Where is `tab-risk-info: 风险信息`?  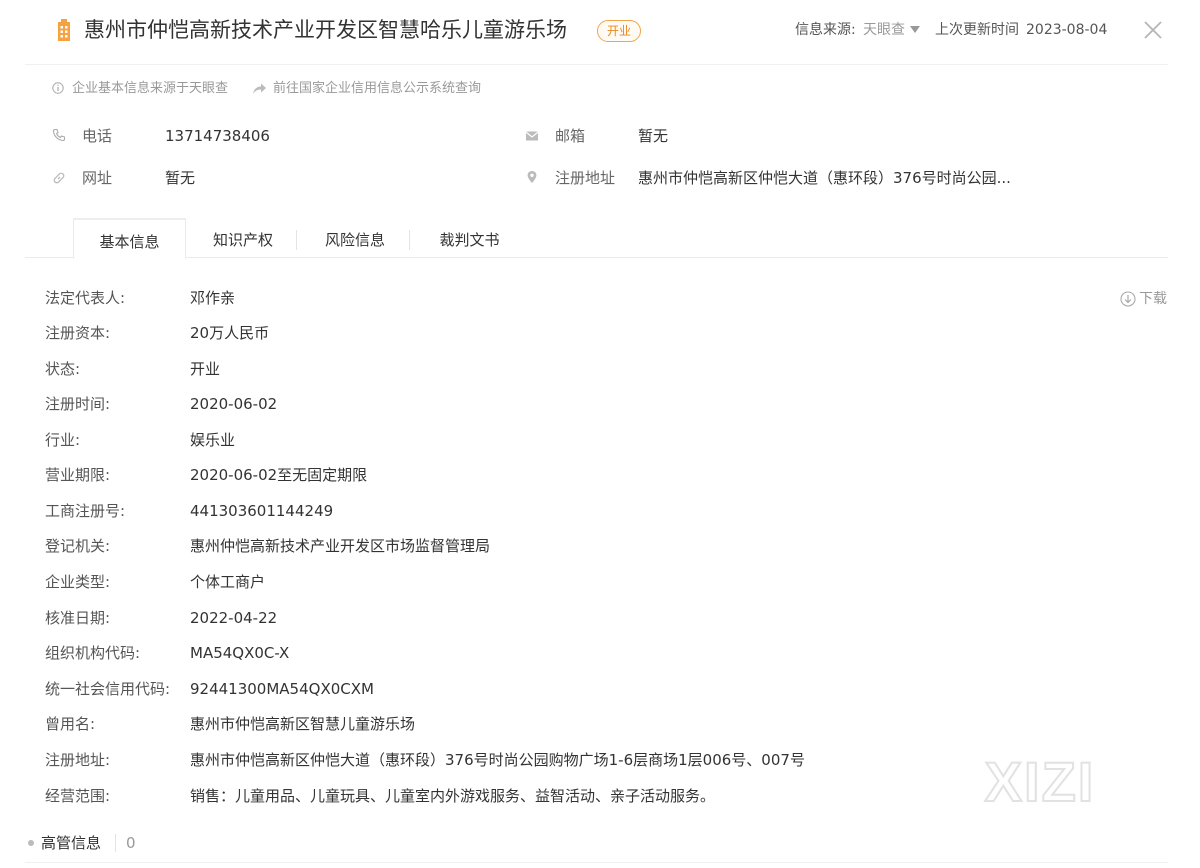
tab-risk-info: 风险信息 is located at coordinates (355, 238).